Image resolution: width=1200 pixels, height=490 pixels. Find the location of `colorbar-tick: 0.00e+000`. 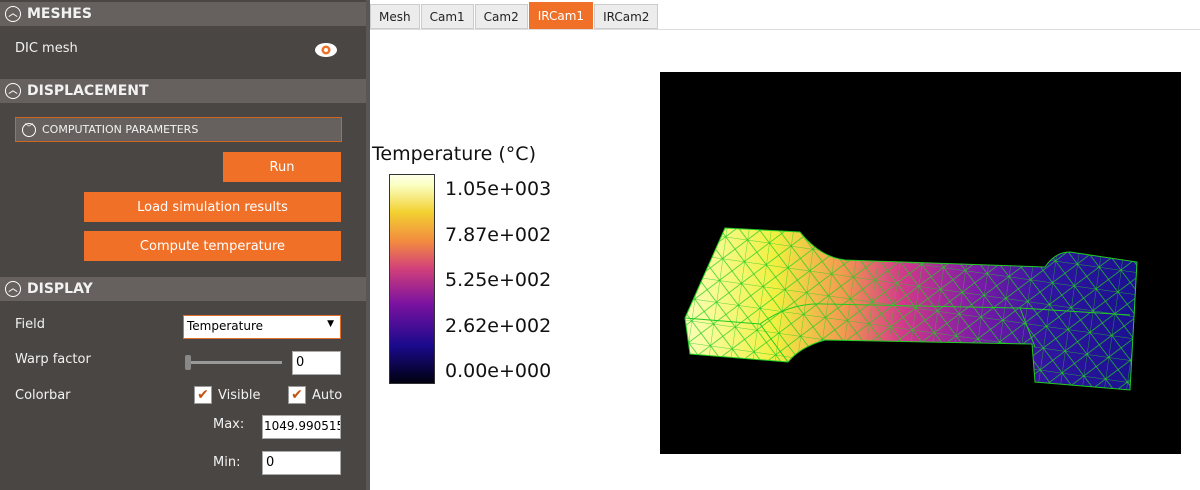

colorbar-tick: 0.00e+000 is located at coordinates (498, 371).